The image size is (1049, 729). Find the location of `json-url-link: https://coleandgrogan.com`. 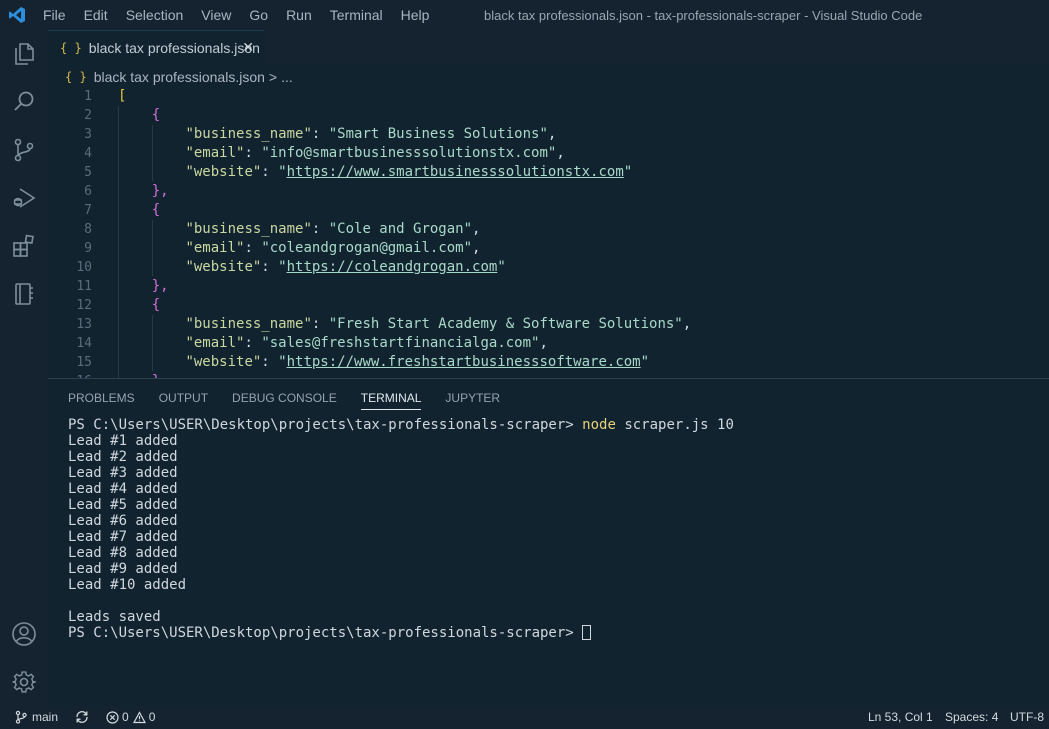

json-url-link: https://coleandgrogan.com is located at coordinates (392, 267).